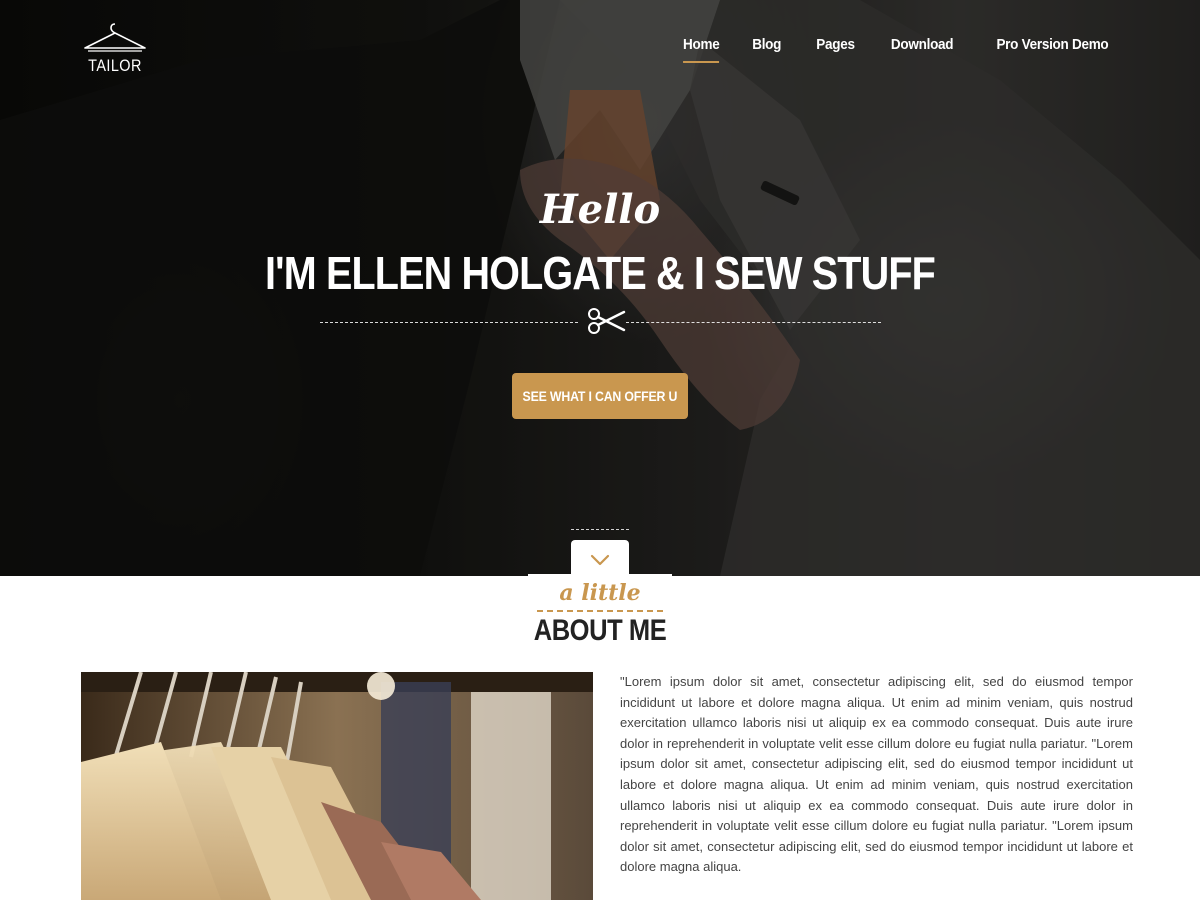 The height and width of the screenshot is (900, 1200). What do you see at coordinates (767, 49) in the screenshot?
I see `nav-item-blog: Blog` at bounding box center [767, 49].